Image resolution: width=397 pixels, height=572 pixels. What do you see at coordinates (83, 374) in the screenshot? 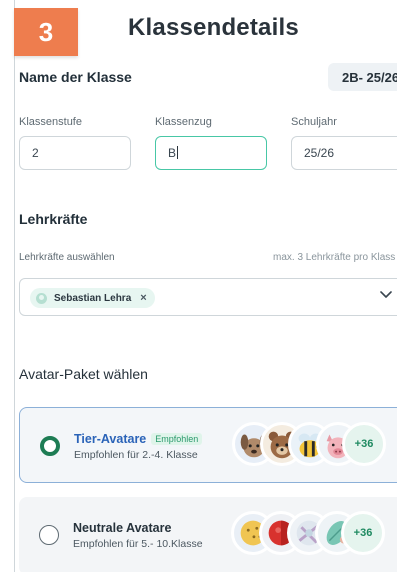
I see `avatar-pack-section-title: Avatar-Paket wählen` at bounding box center [83, 374].